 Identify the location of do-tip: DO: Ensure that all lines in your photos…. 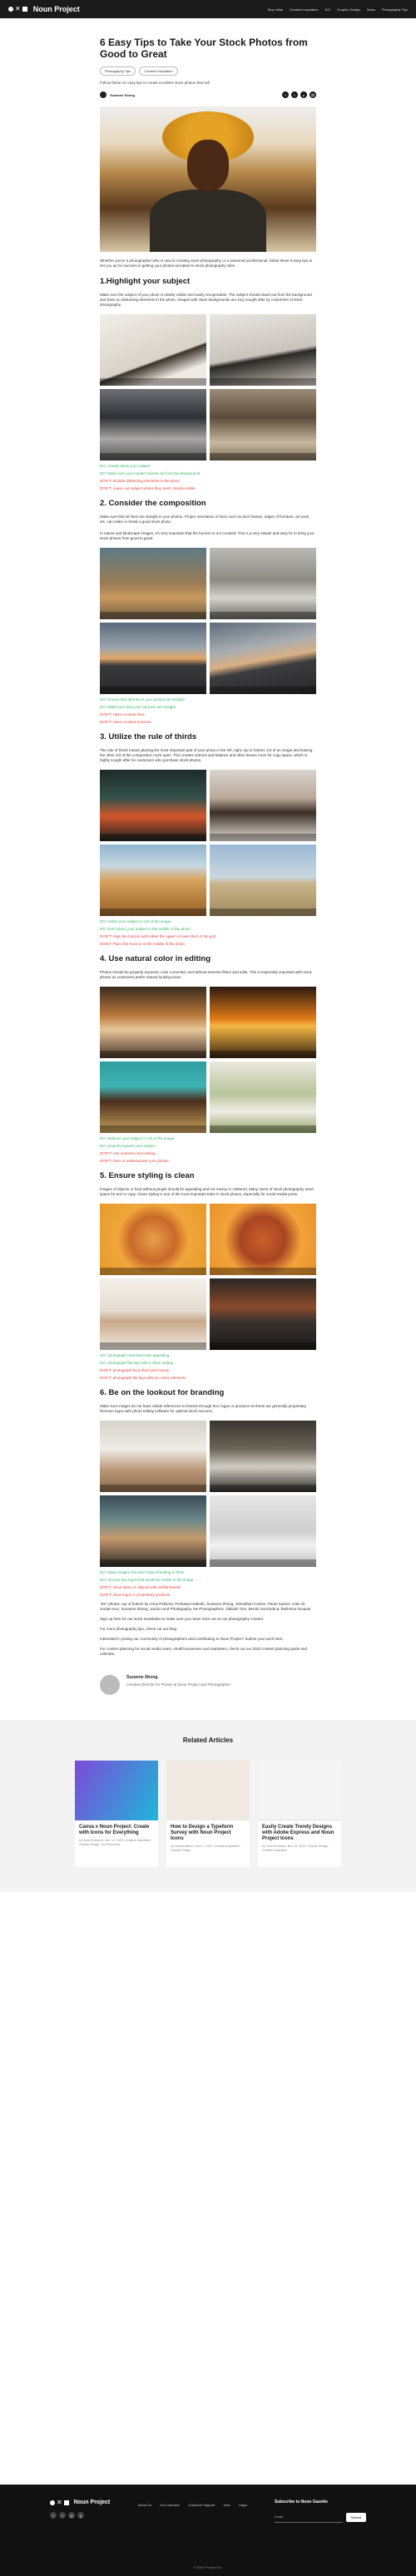
(142, 699).